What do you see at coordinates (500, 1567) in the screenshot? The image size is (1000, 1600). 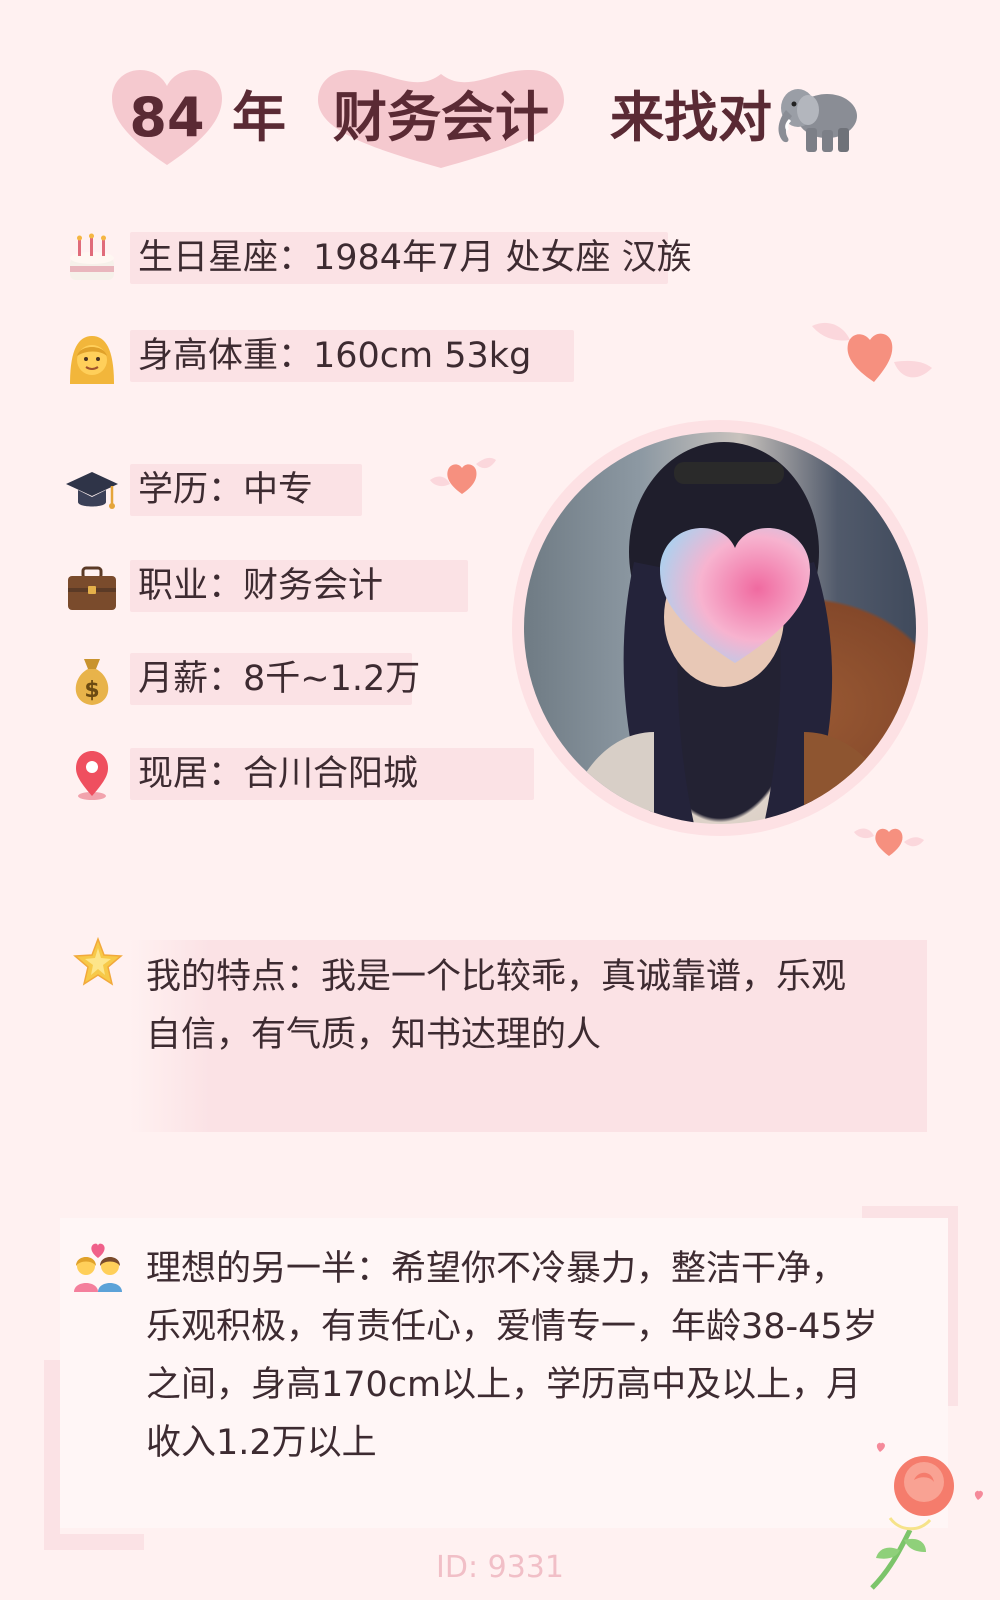 I see `profile-id-text: ID: 9331` at bounding box center [500, 1567].